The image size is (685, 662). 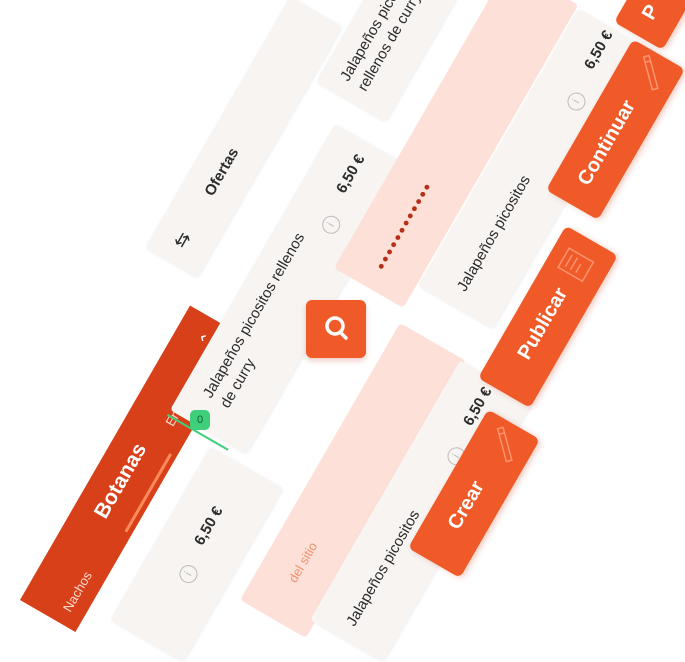 I want to click on quantity-badge: 0, so click(x=200, y=420).